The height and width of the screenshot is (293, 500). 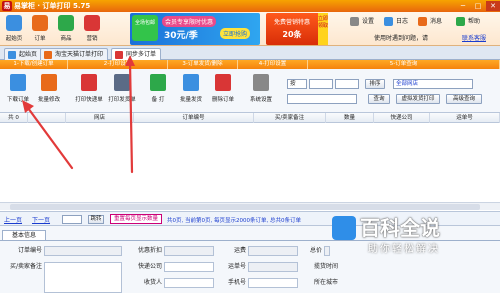 What do you see at coordinates (402, 238) in the screenshot?
I see `watermark: 百科全说 助你轻松解决` at bounding box center [402, 238].